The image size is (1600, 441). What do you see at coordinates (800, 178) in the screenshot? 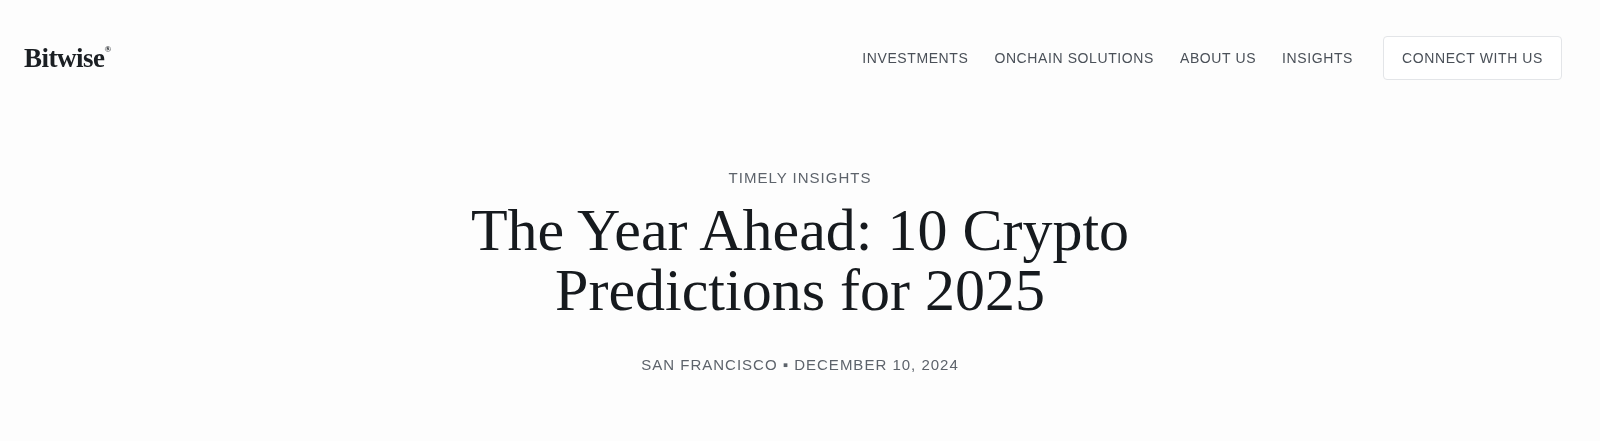
I see `category-label: TIMELY INSIGHTS` at bounding box center [800, 178].